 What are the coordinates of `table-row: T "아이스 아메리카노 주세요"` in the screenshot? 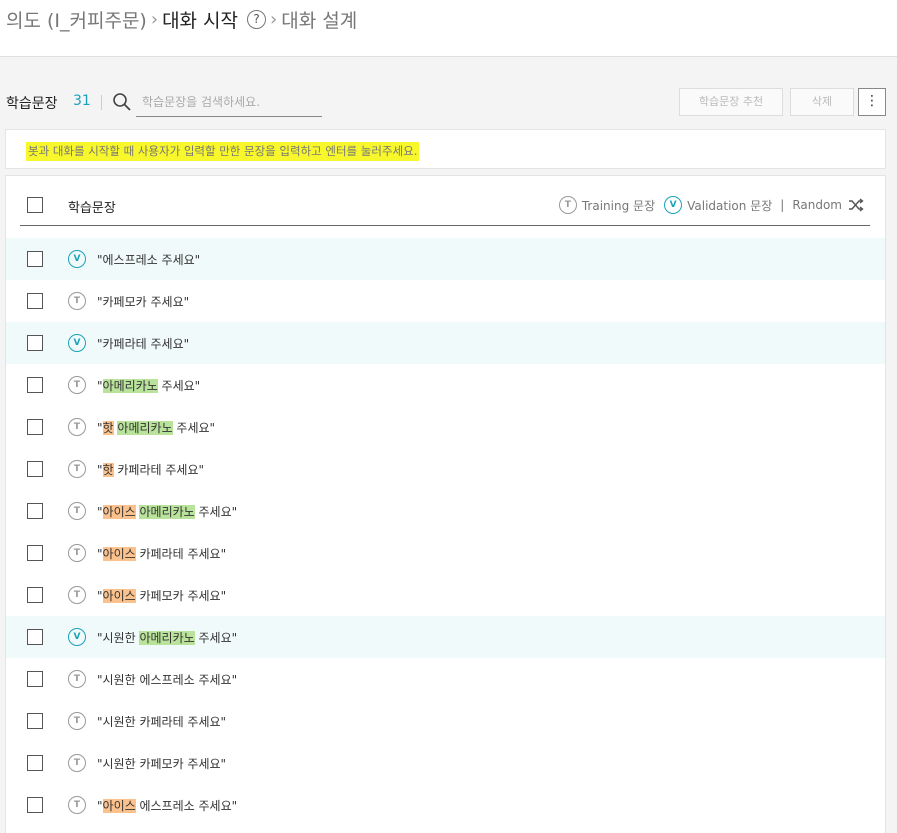 It's located at (445, 511).